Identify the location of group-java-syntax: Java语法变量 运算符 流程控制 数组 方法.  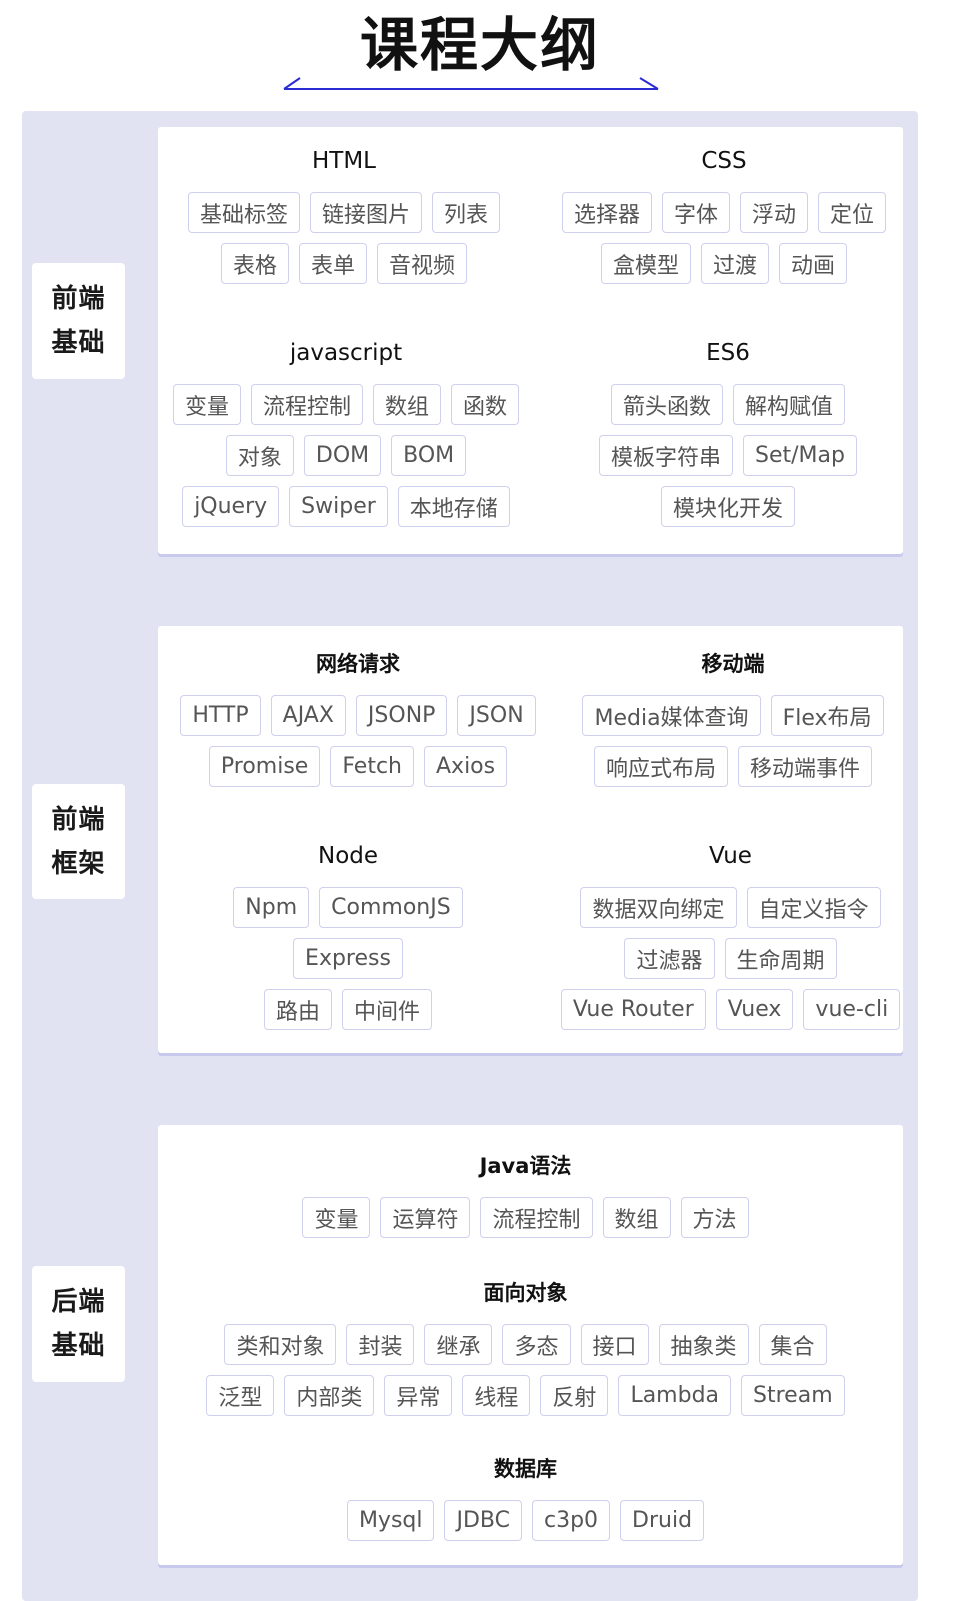
(525, 1194).